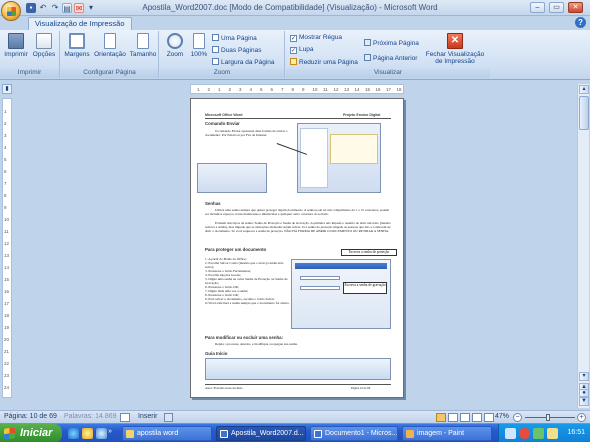 This screenshot has height=442, width=590. I want to click on dialog-titlebar, so click(341, 266).